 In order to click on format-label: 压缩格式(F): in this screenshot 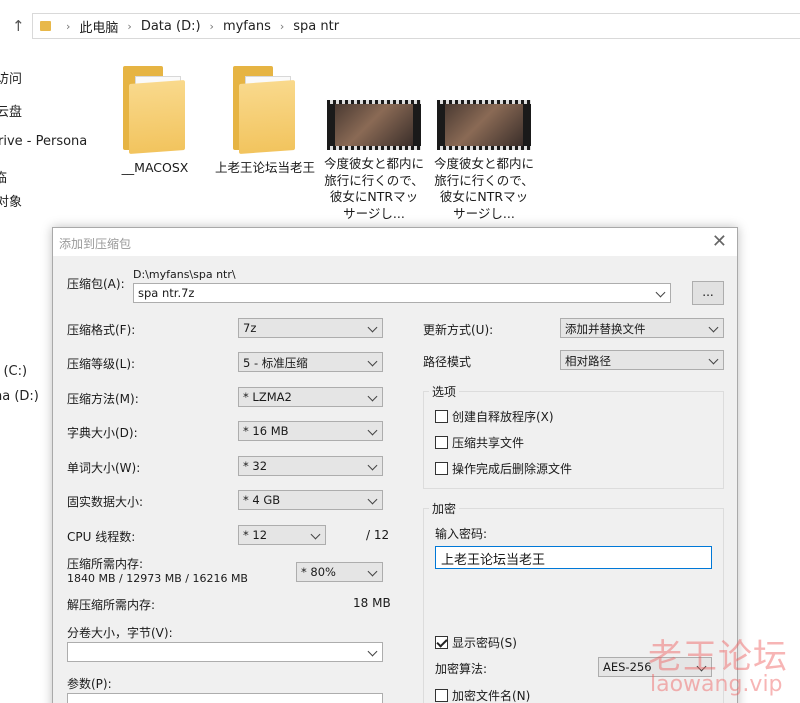, I will do `click(101, 330)`.